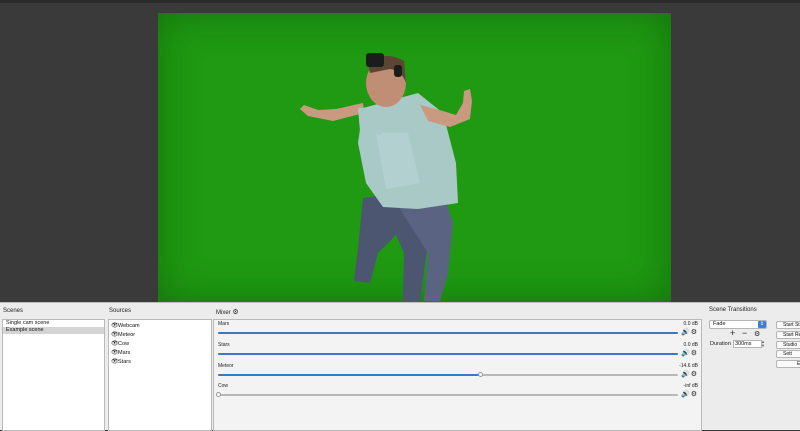 This screenshot has width=800, height=431. Describe the element at coordinates (53, 330) in the screenshot. I see `scene-item-selected: Example scene` at that location.